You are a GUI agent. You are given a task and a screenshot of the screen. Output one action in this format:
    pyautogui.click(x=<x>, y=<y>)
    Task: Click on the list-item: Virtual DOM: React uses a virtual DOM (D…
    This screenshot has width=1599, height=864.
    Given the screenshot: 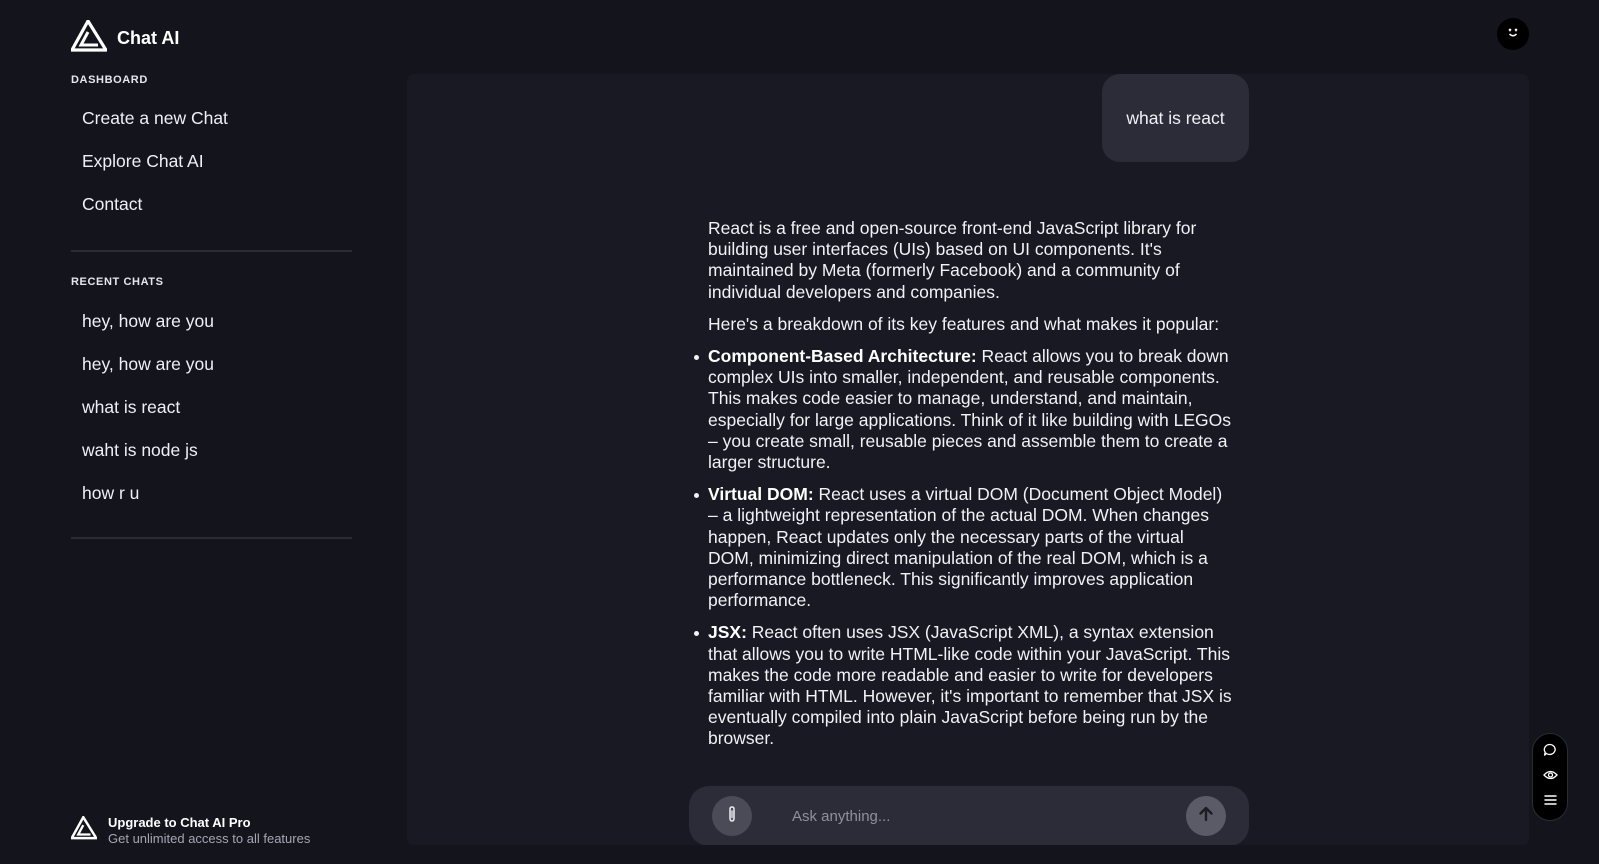 What is the action you would take?
    pyautogui.click(x=963, y=547)
    